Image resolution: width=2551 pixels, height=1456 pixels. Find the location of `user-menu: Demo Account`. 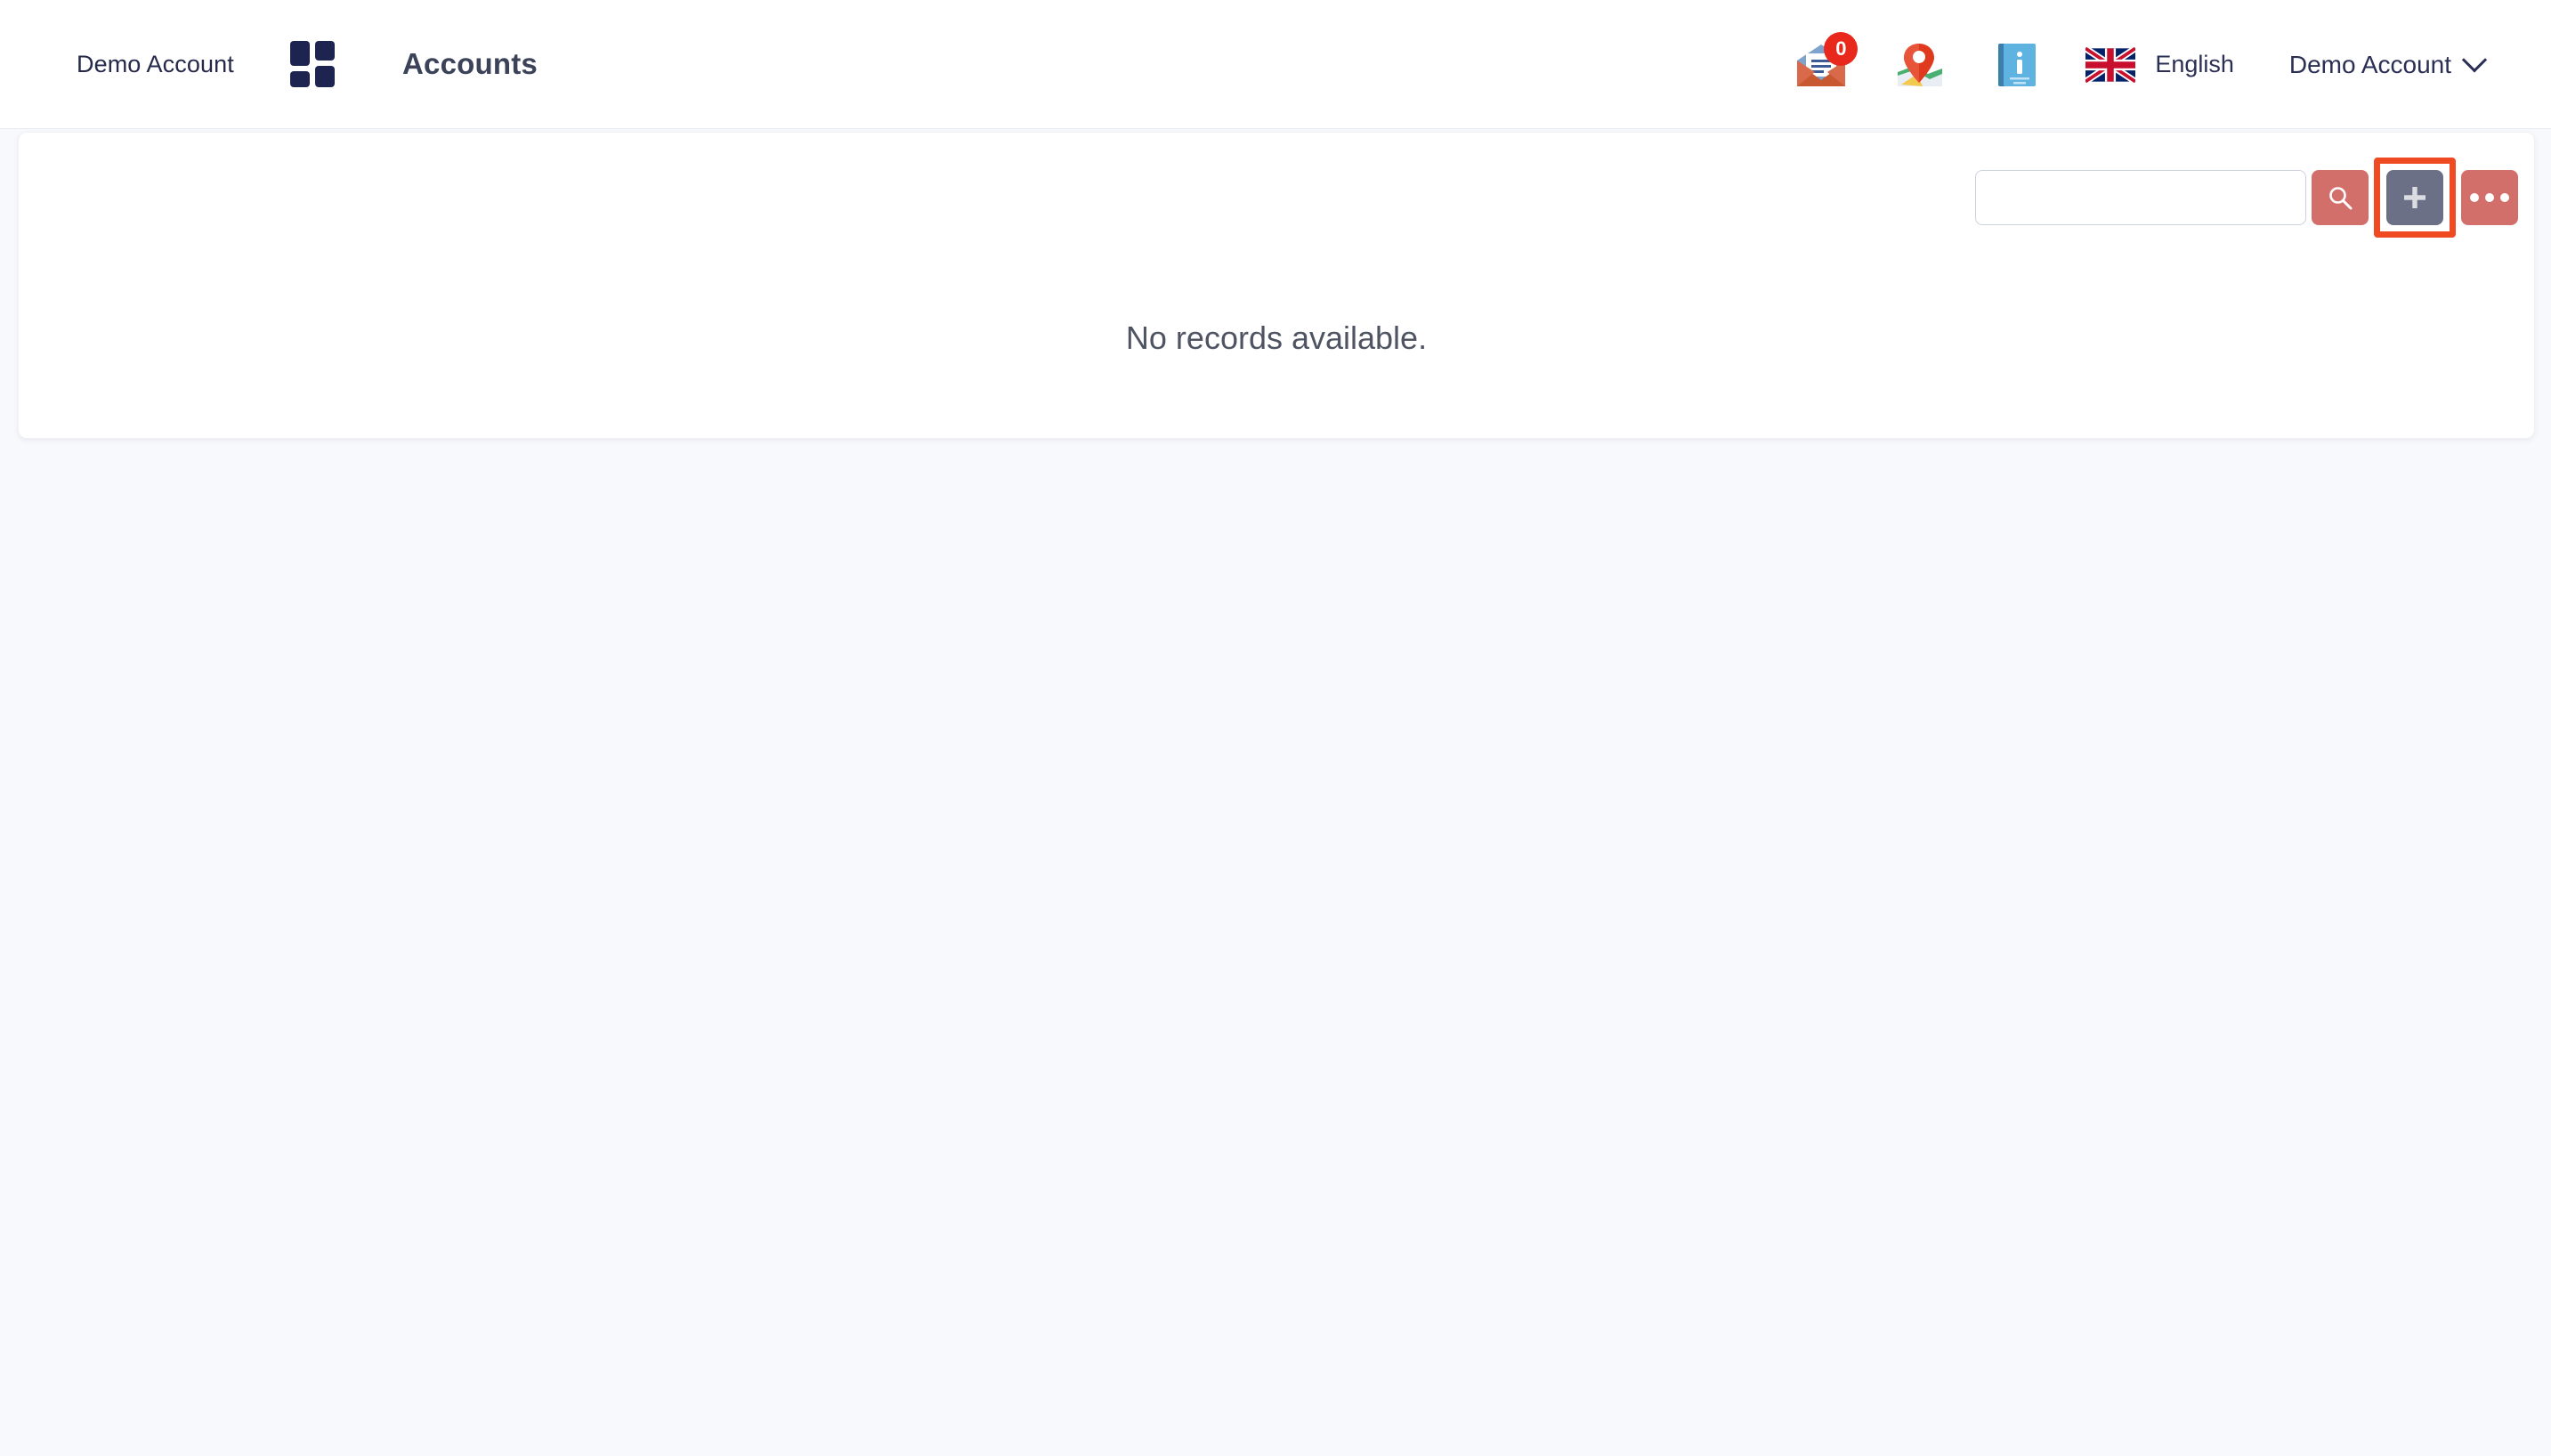

user-menu: Demo Account is located at coordinates (2388, 62).